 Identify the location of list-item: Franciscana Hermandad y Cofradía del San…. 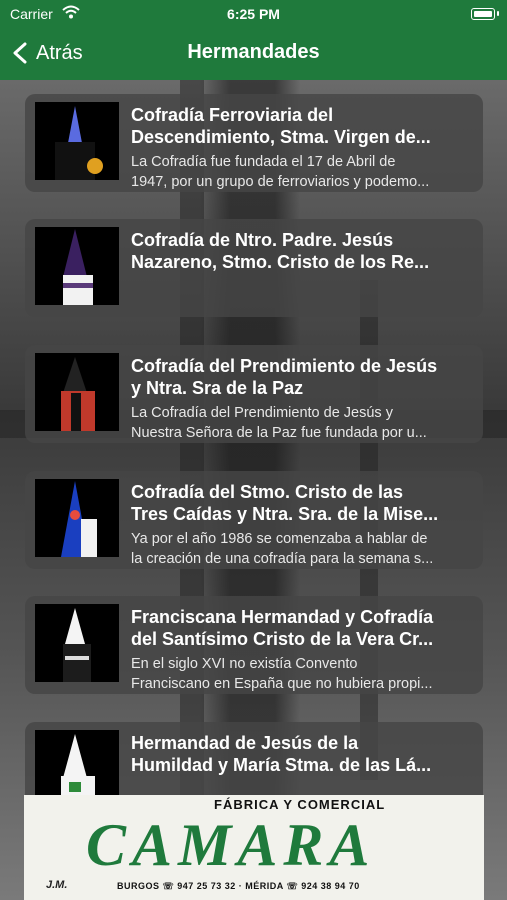
(254, 645).